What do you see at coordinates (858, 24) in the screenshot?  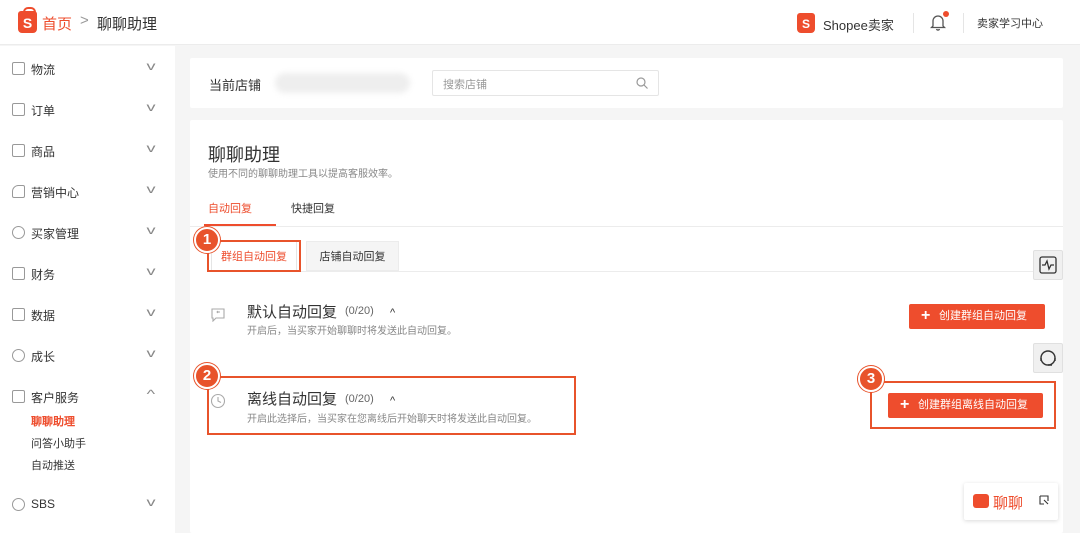 I see `seller-brand-label: Shopee卖家` at bounding box center [858, 24].